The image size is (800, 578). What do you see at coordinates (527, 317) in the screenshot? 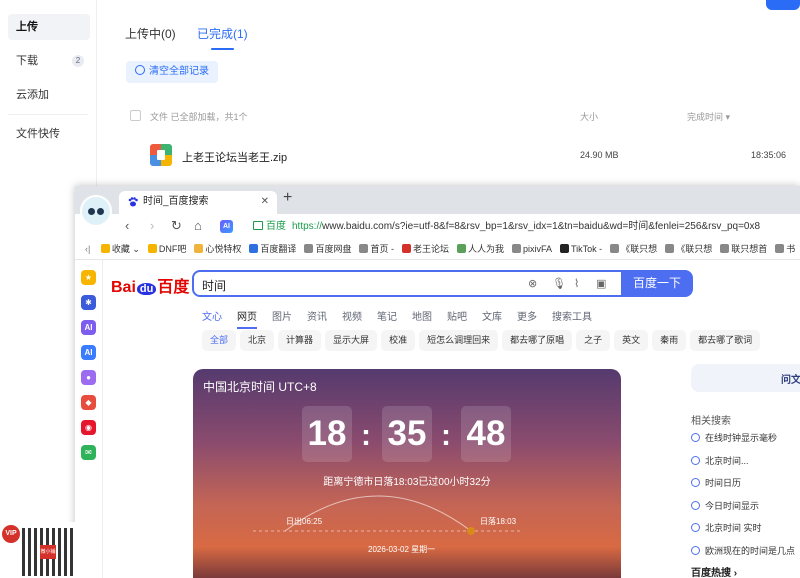
I see `tab-search-category: 更多` at bounding box center [527, 317].